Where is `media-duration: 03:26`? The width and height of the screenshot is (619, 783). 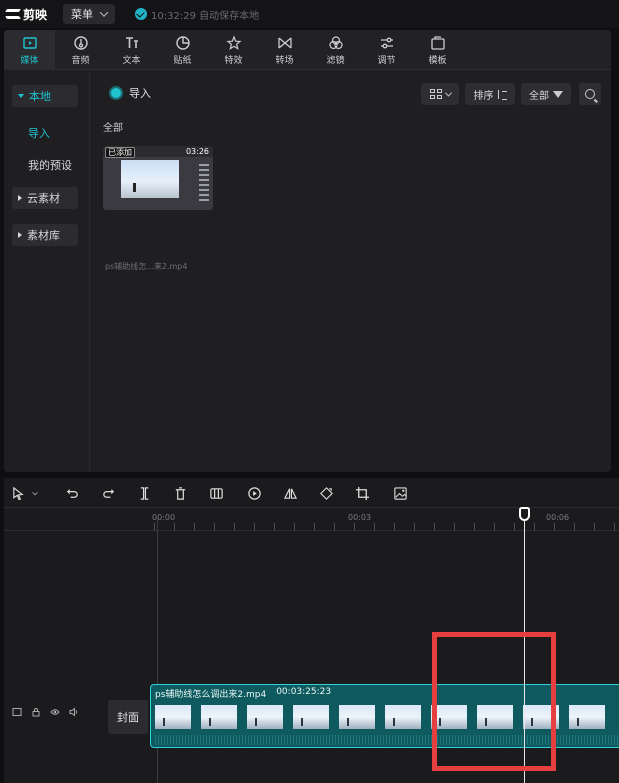 media-duration: 03:26 is located at coordinates (197, 151).